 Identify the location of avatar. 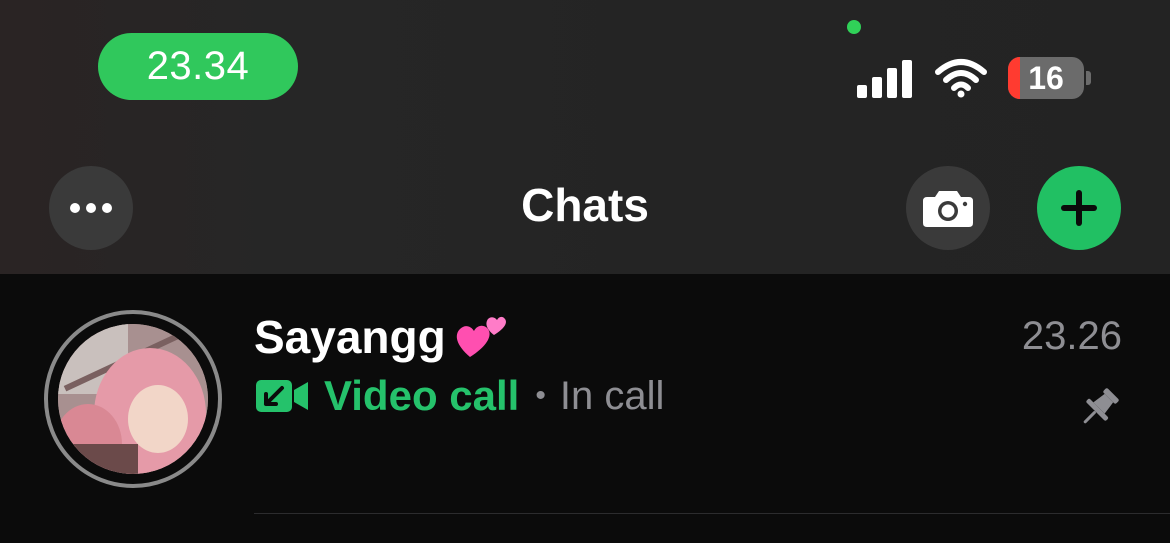
(133, 399).